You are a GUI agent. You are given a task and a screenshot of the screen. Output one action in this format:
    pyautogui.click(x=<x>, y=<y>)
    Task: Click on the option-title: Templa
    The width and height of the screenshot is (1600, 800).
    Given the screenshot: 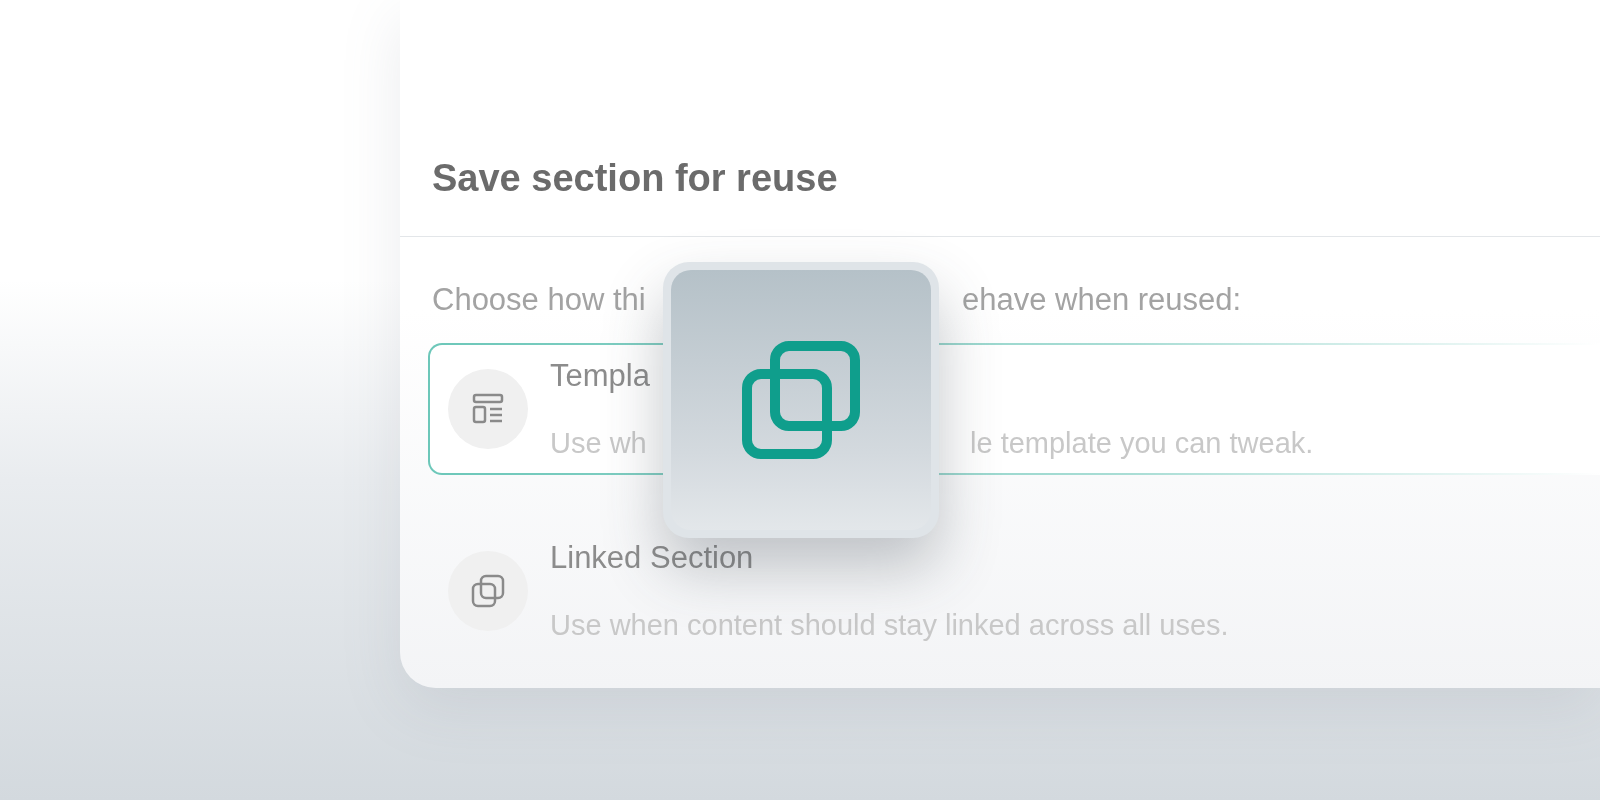 What is the action you would take?
    pyautogui.click(x=600, y=376)
    